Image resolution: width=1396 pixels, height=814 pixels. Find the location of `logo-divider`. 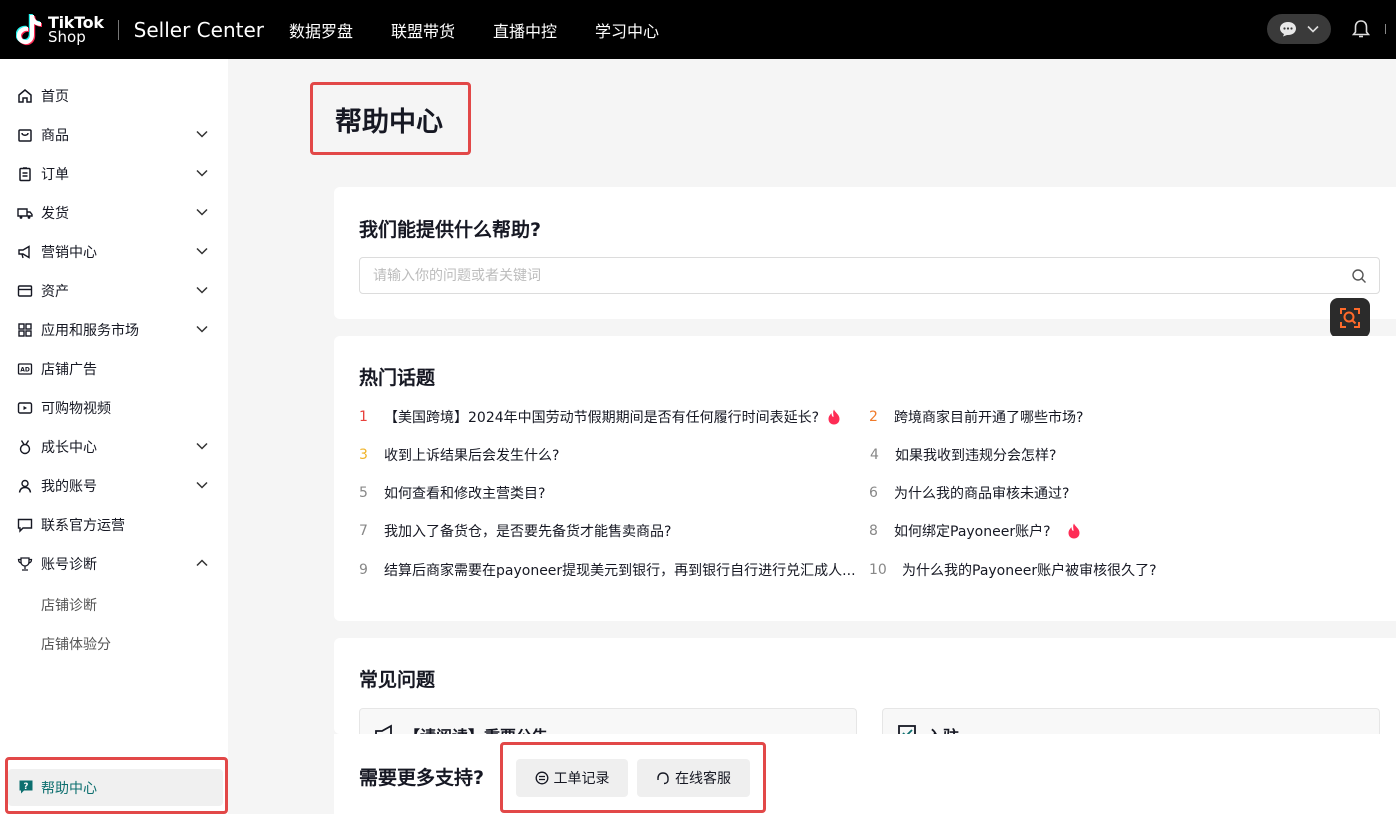

logo-divider is located at coordinates (118, 29).